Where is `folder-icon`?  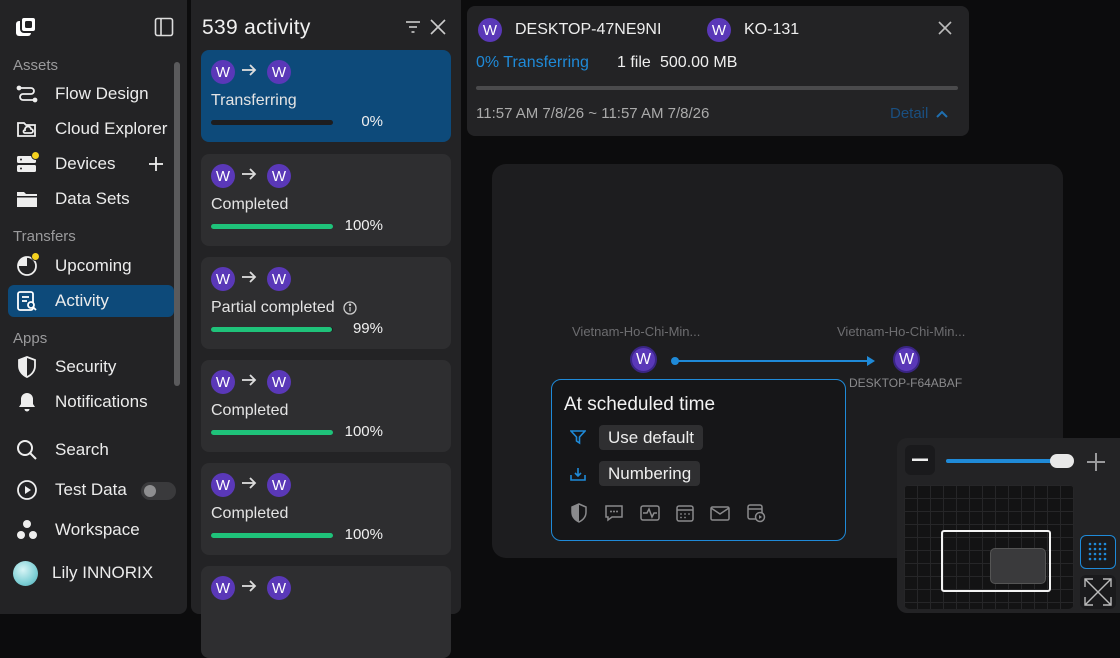 folder-icon is located at coordinates (27, 199).